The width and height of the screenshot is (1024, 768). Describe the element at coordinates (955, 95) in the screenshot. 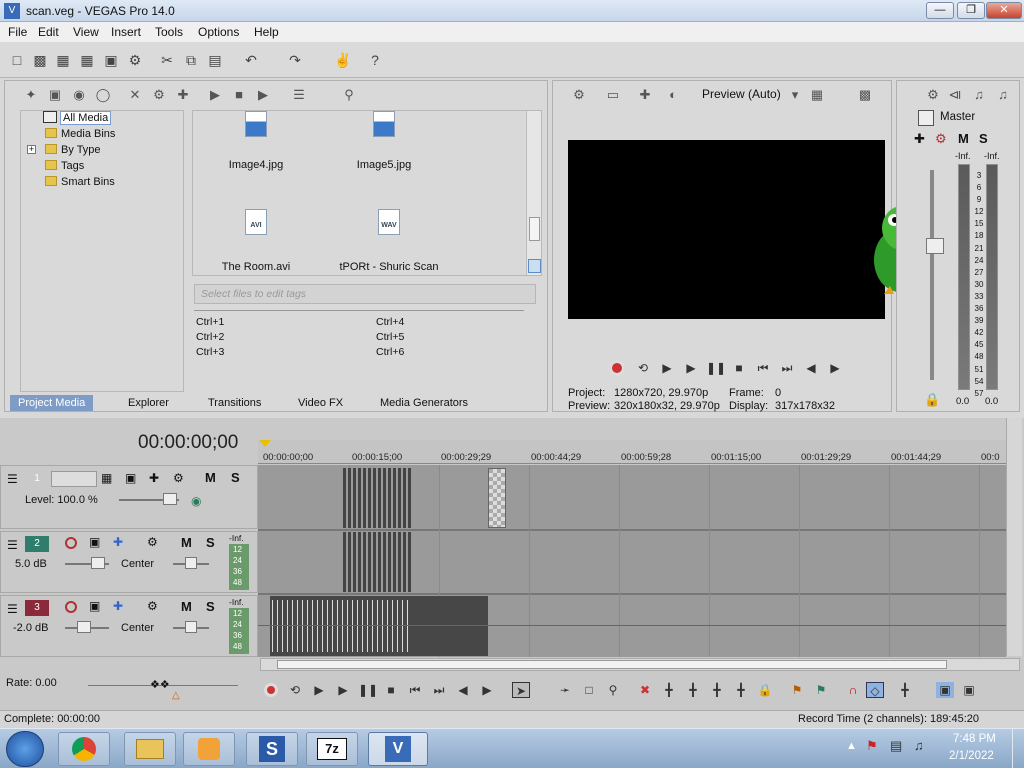

I see `downmix-icon: ⧏` at that location.